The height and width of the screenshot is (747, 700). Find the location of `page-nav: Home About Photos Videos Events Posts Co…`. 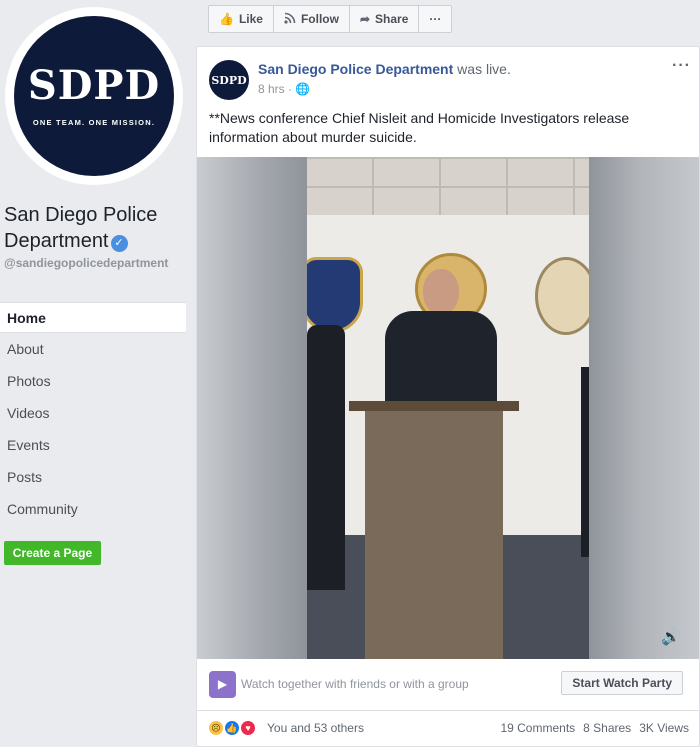

page-nav: Home About Photos Videos Events Posts Co… is located at coordinates (93, 413).